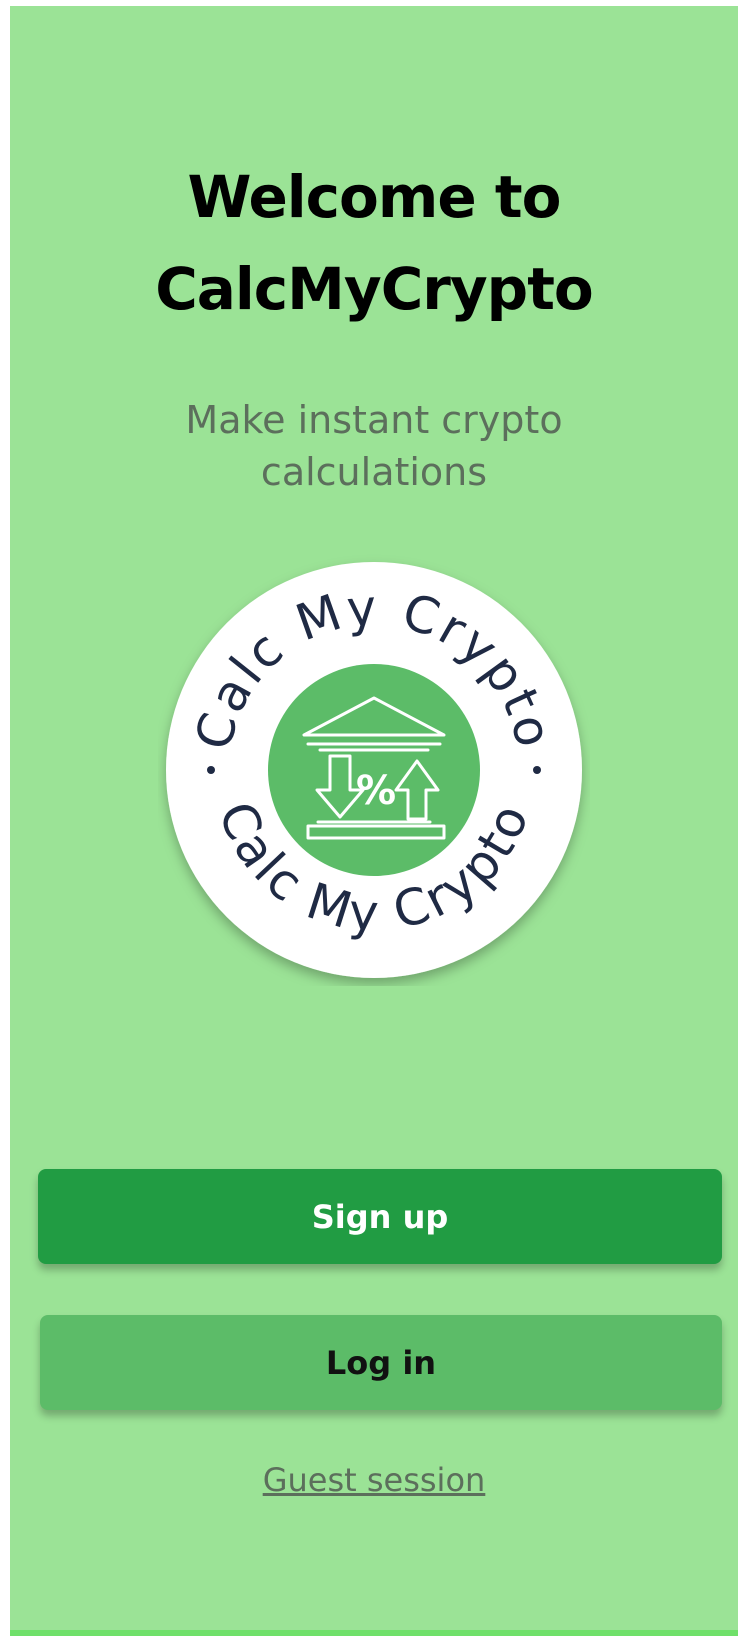 The width and height of the screenshot is (746, 1636). I want to click on guest-session-label: Guest session, so click(374, 1480).